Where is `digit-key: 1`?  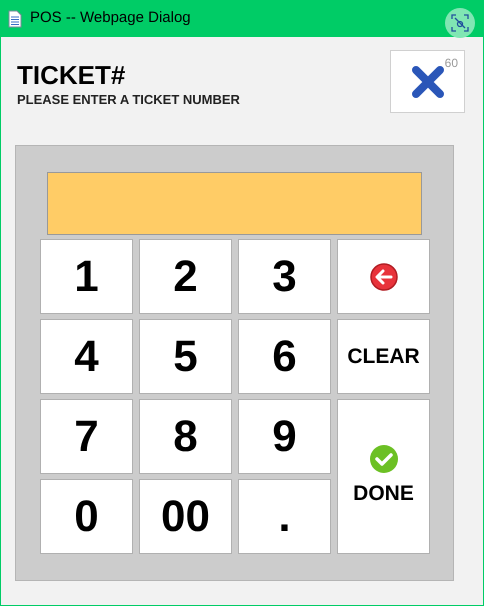 digit-key: 1 is located at coordinates (86, 276).